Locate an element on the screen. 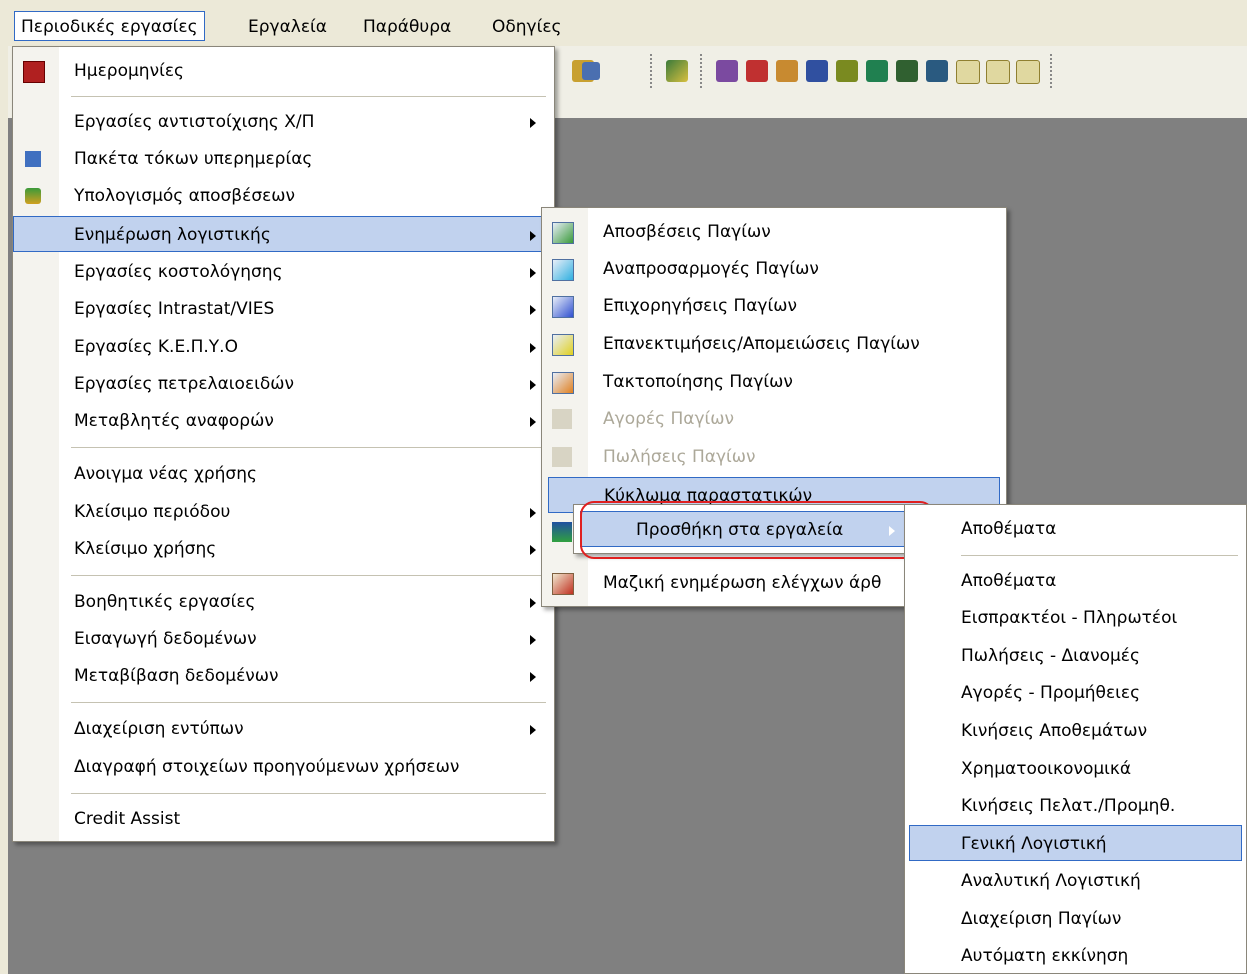 The height and width of the screenshot is (974, 1247). left-edge is located at coordinates (4, 510).